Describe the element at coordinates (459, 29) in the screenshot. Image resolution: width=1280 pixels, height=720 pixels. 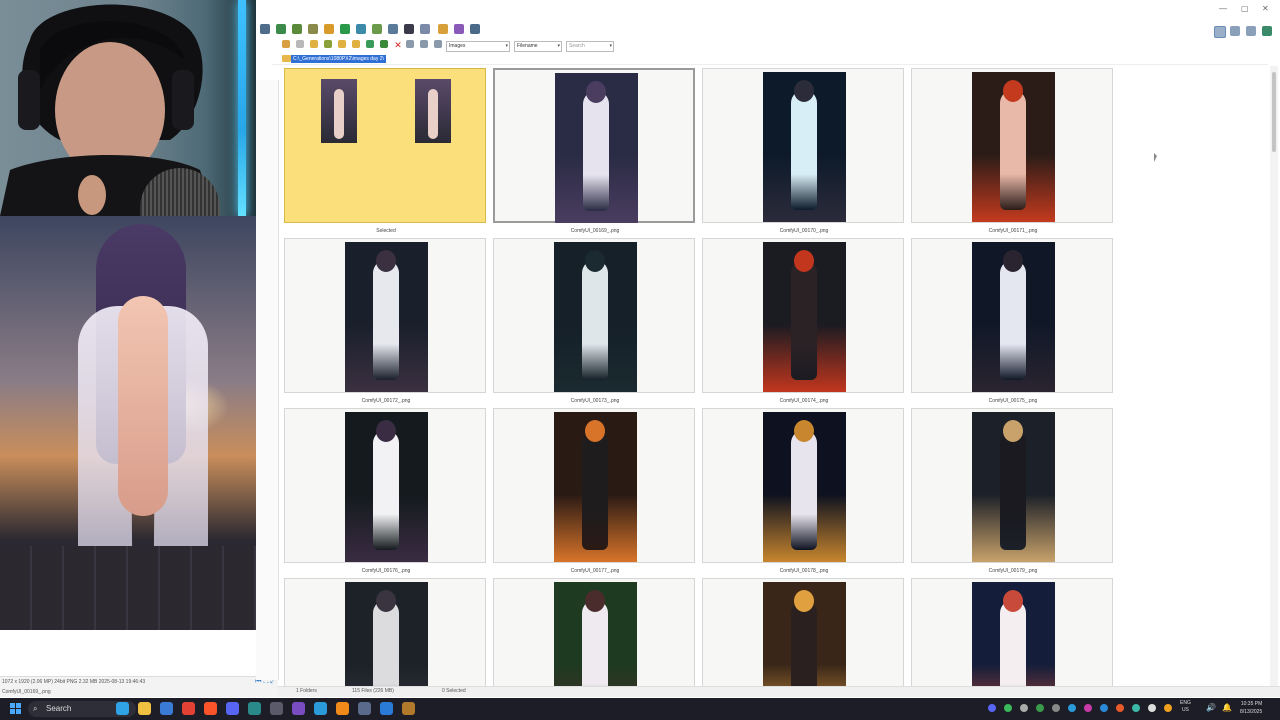
I see `wallpaper-icon` at that location.